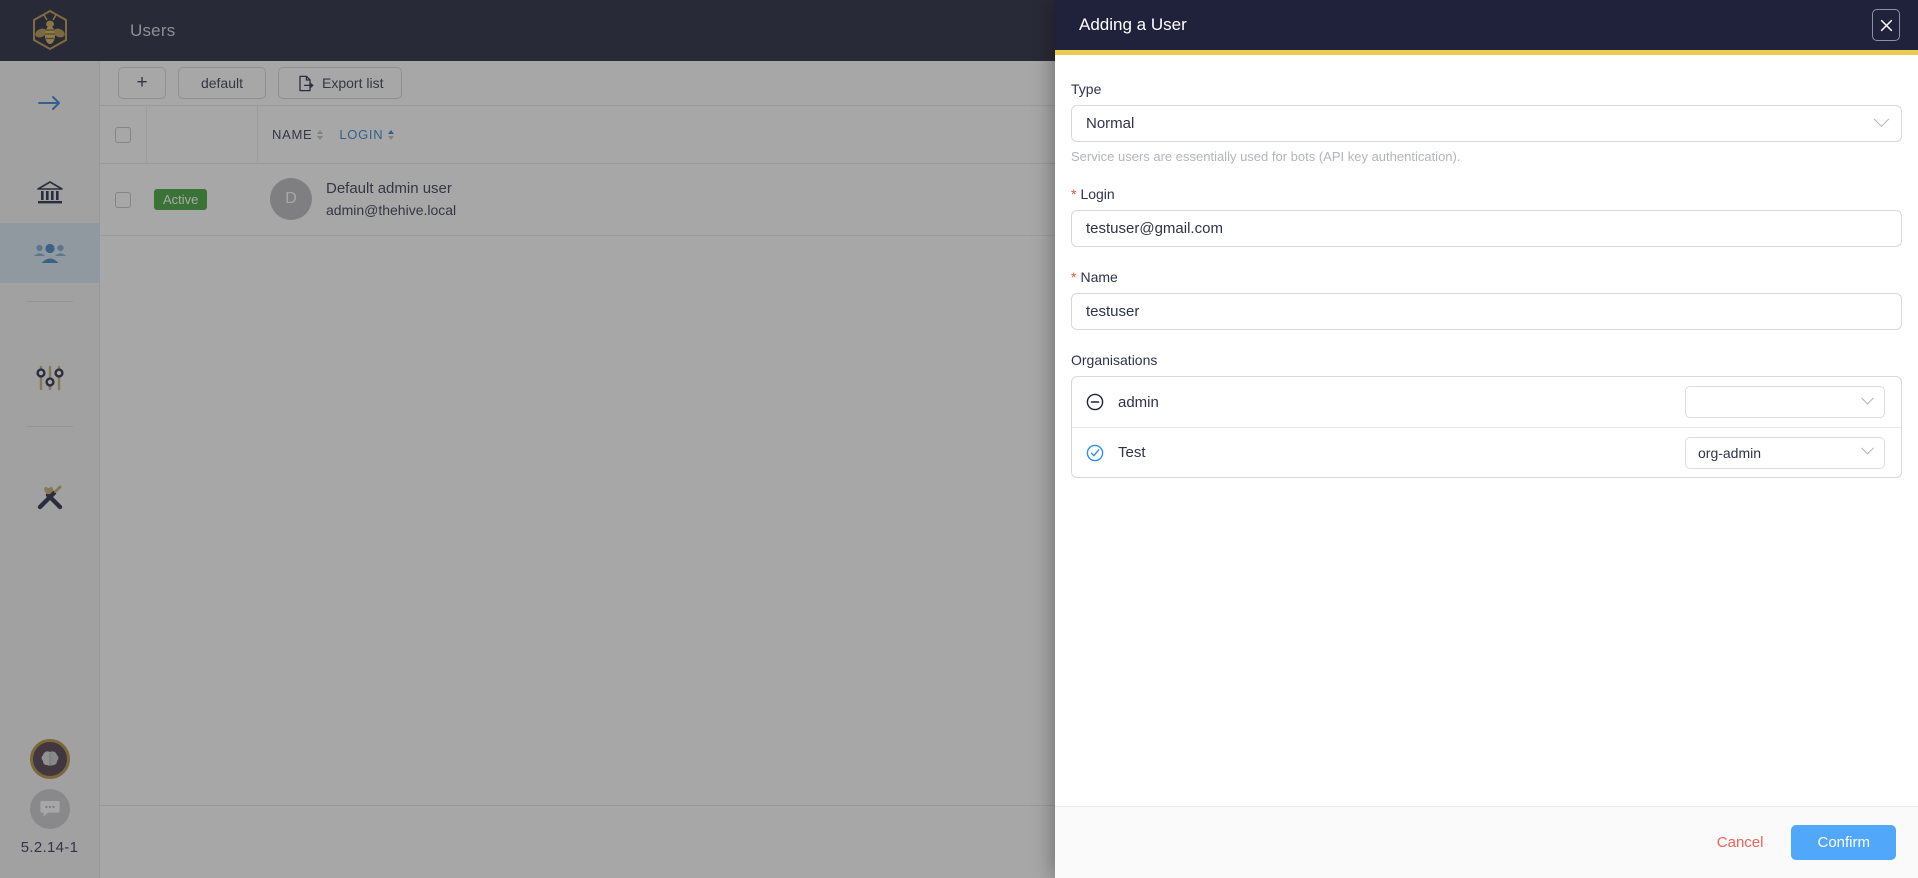 Image resolution: width=1918 pixels, height=878 pixels. Describe the element at coordinates (391, 134) in the screenshot. I see `login-sort-icon` at that location.